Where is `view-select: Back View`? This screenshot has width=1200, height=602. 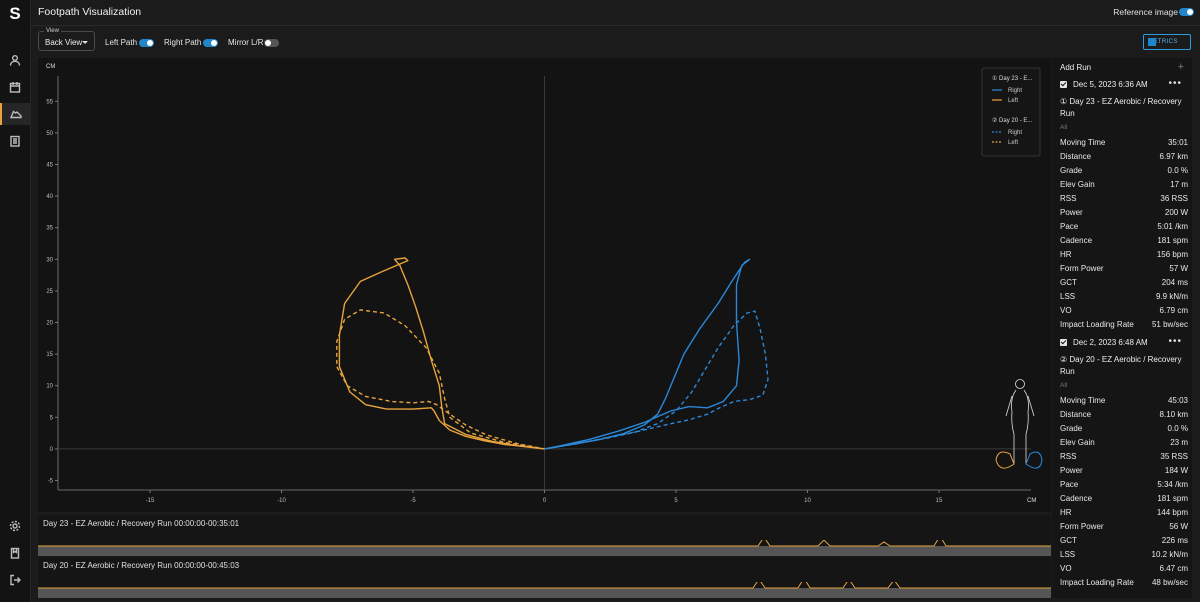
view-select: Back View is located at coordinates (66, 41).